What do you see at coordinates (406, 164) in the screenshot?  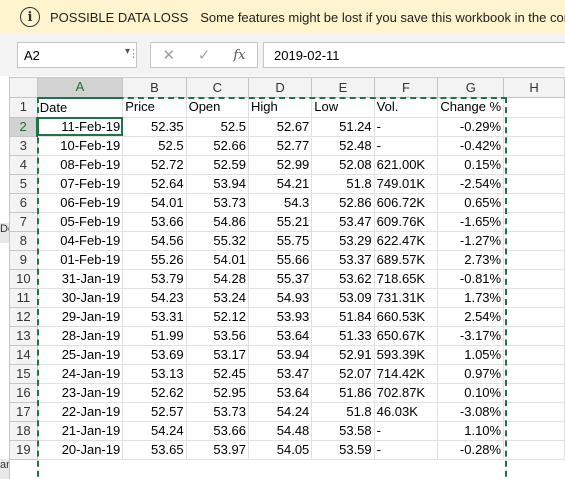 I see `cell-vol: 621.00K` at bounding box center [406, 164].